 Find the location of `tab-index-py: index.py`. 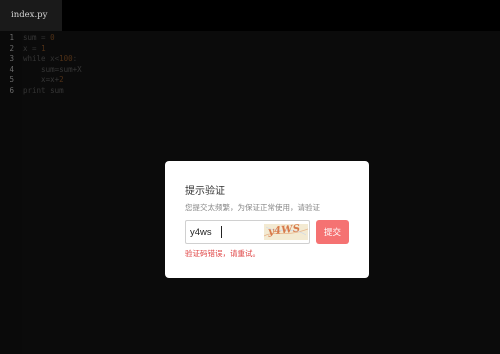

tab-index-py: index.py is located at coordinates (31, 15).